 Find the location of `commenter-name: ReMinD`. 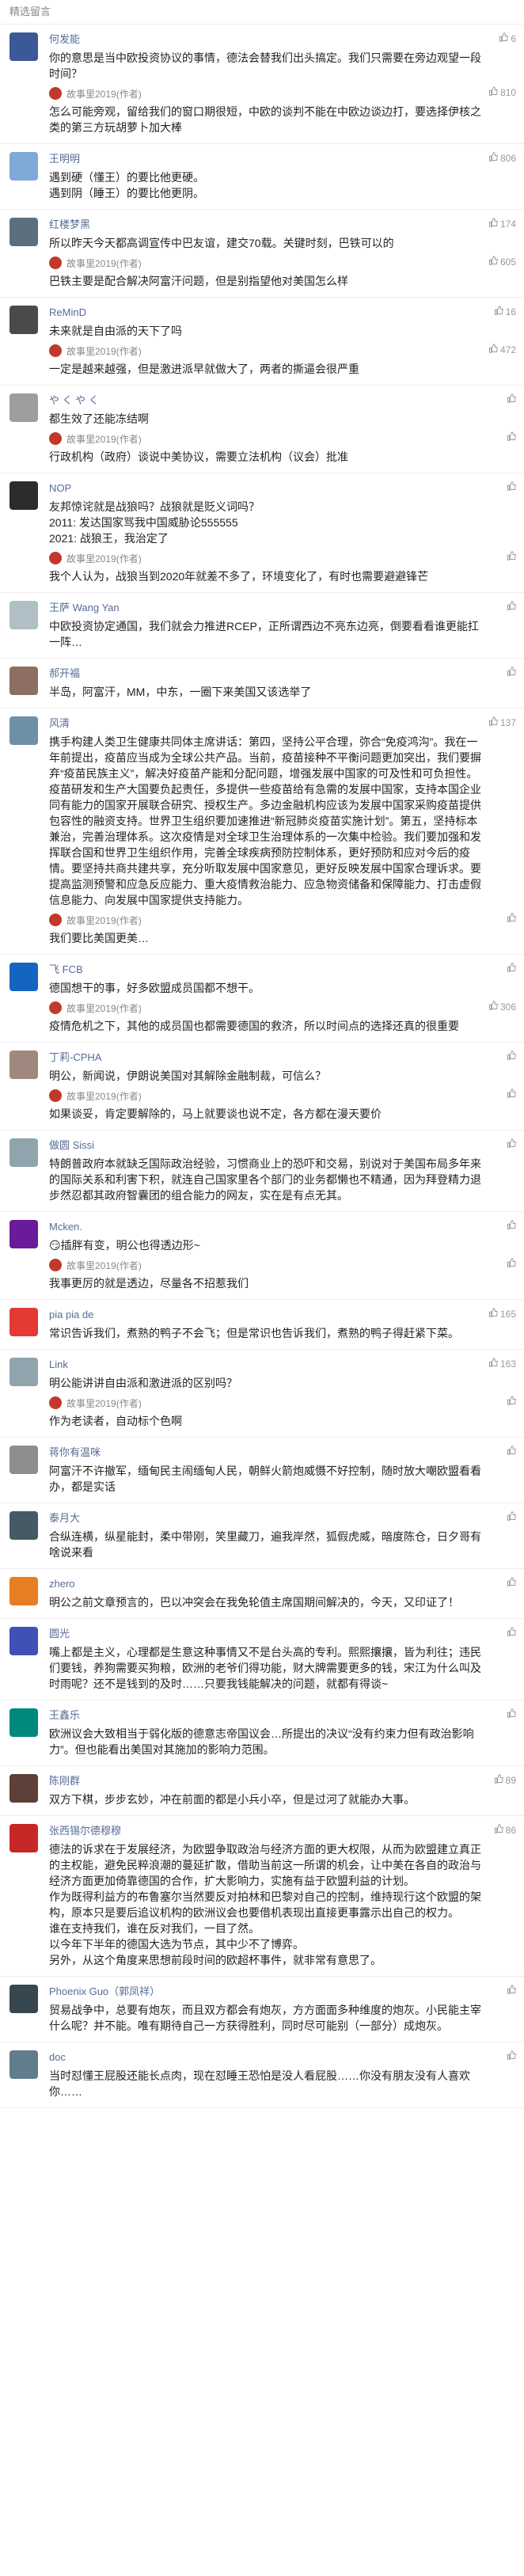

commenter-name: ReMinD is located at coordinates (266, 313).